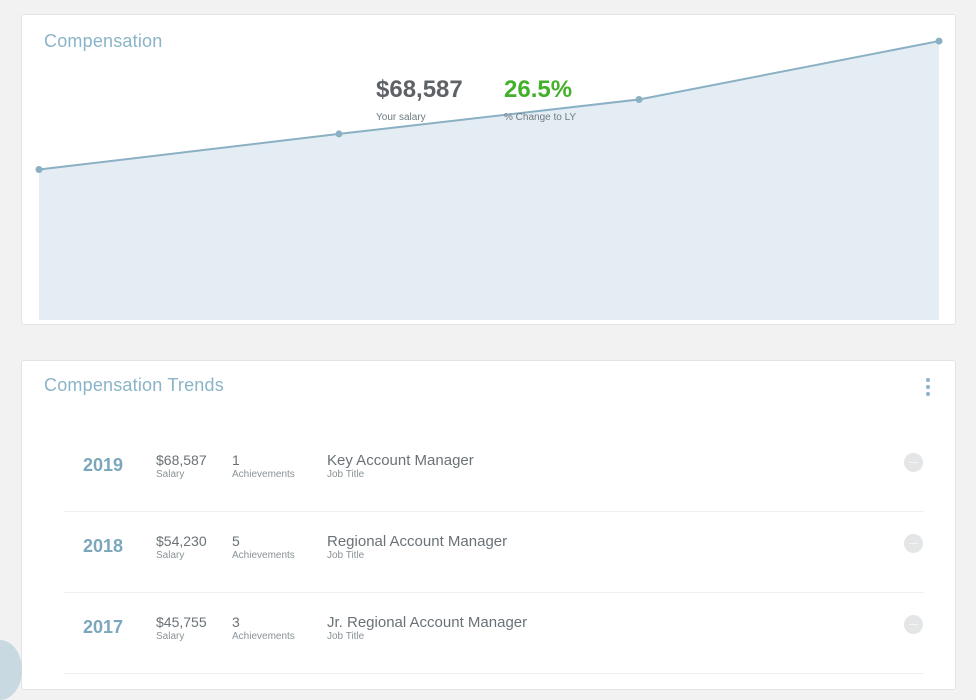 The height and width of the screenshot is (700, 976). I want to click on job-title-cell: Regional Account Manager Job Title, so click(417, 547).